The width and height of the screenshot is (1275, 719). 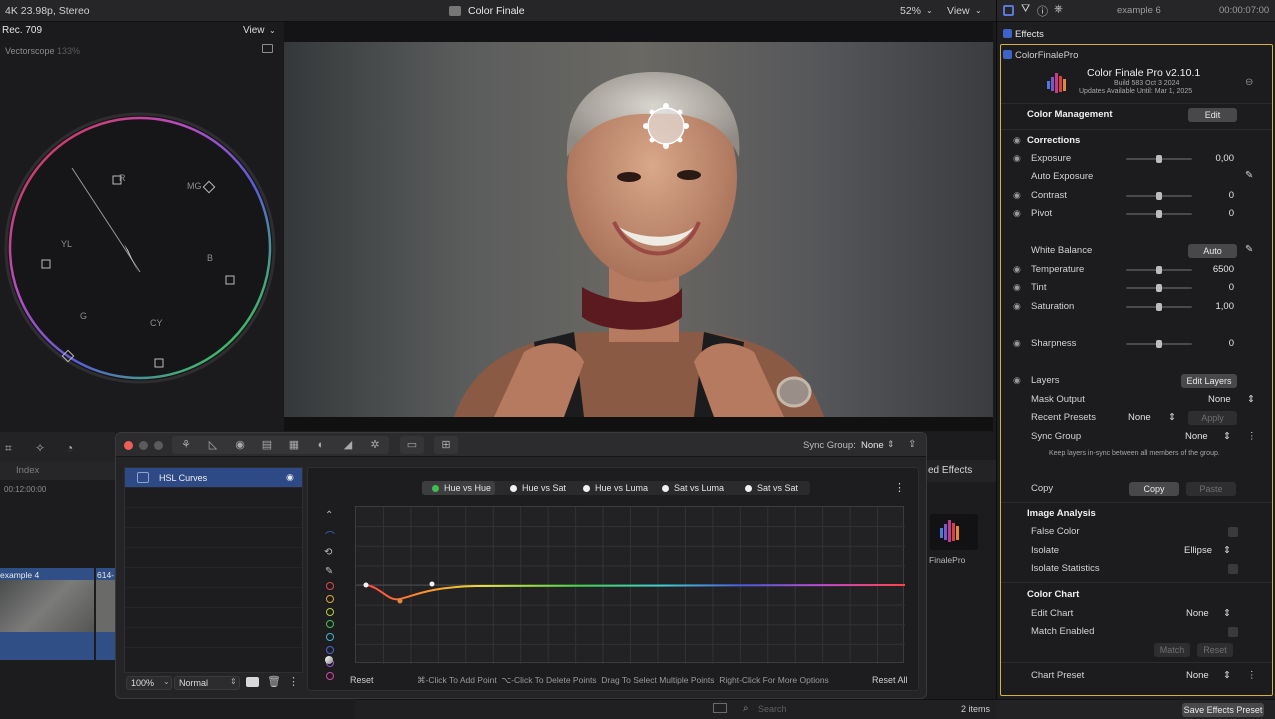 I want to click on reset-all-button: Reset All, so click(x=890, y=680).